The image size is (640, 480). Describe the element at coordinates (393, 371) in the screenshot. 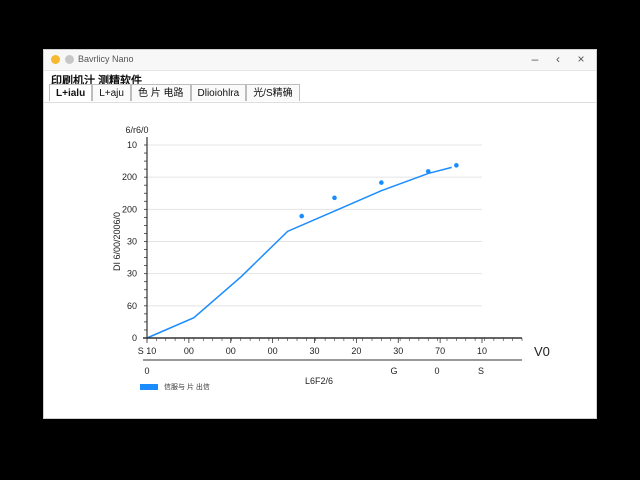

I see `x-sub-label: G` at that location.